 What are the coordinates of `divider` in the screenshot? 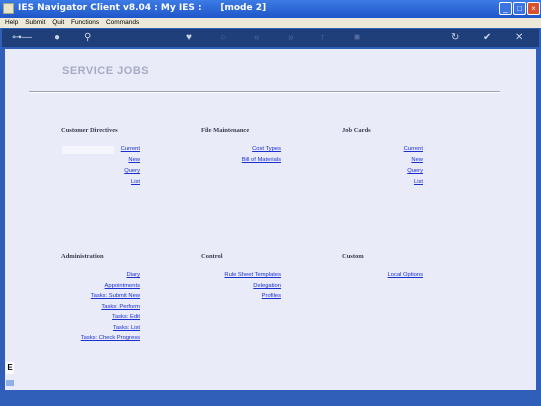 It's located at (264, 92).